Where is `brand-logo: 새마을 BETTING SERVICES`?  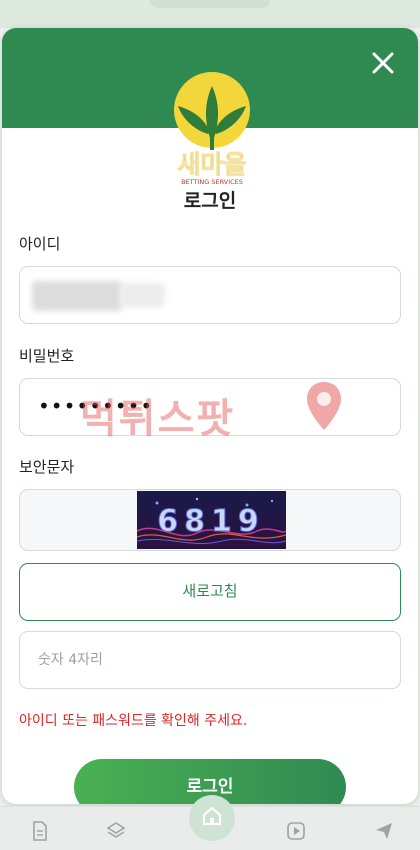
brand-logo: 새마을 BETTING SERVICES is located at coordinates (212, 129).